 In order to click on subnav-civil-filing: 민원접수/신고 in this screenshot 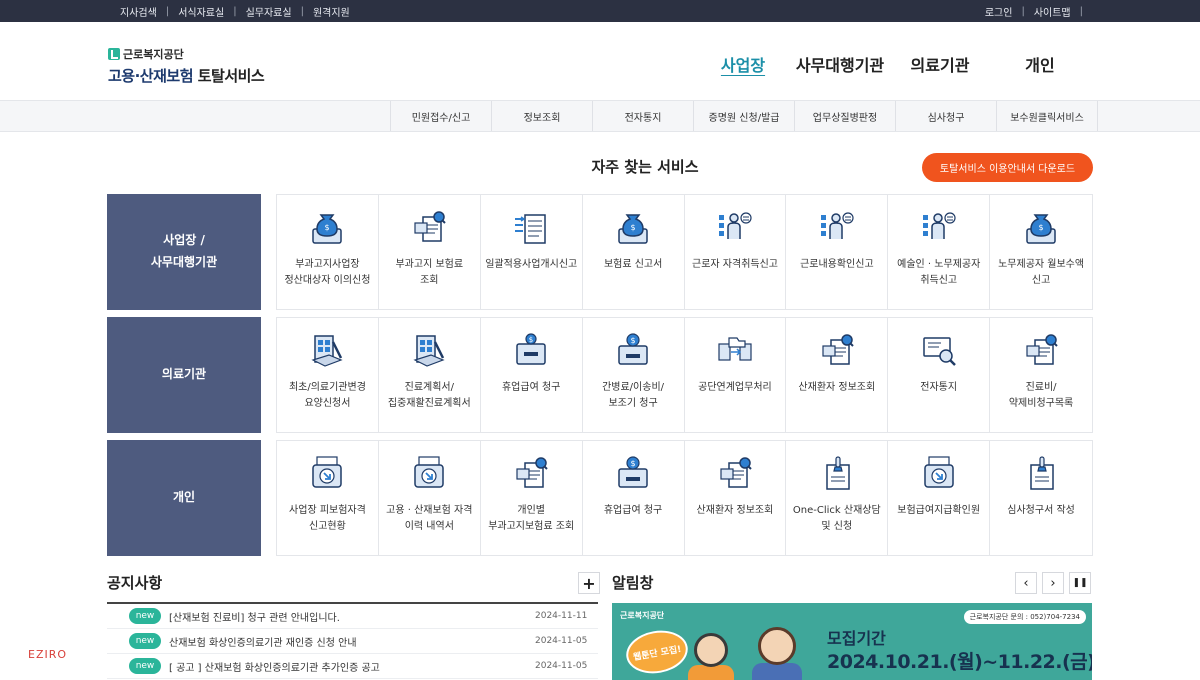, I will do `click(441, 116)`.